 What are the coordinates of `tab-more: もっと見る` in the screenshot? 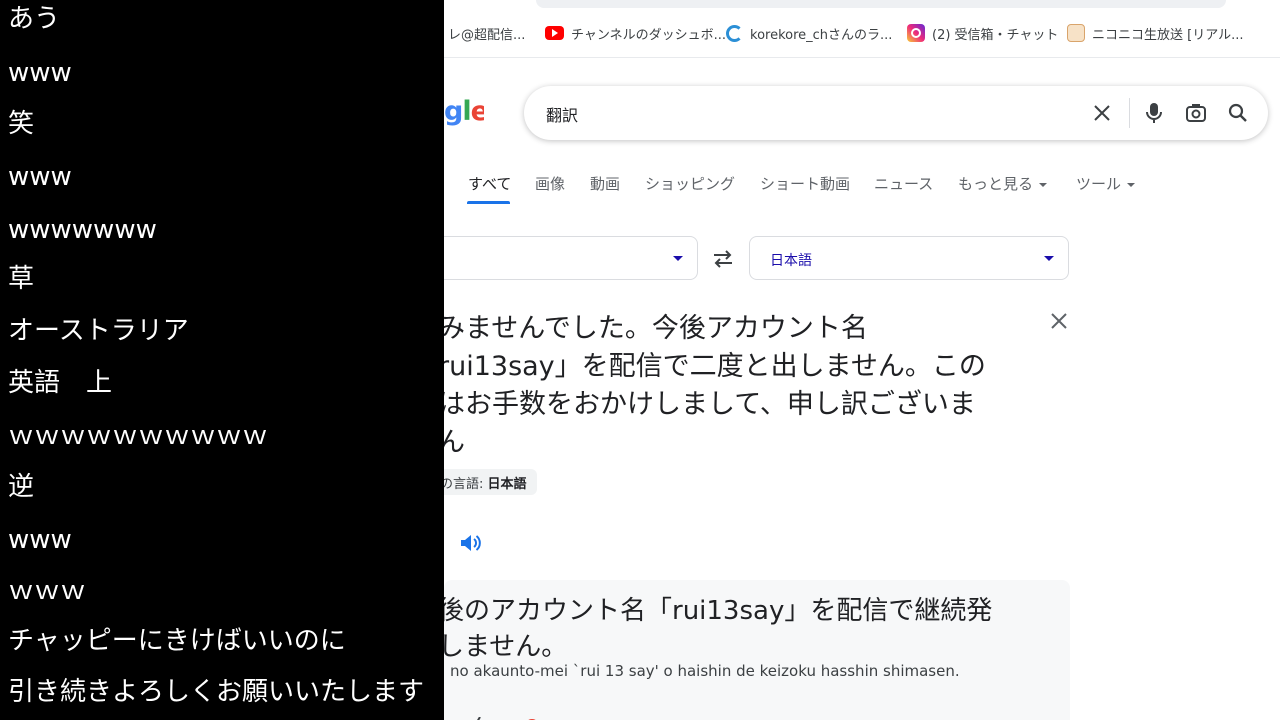 It's located at (1003, 183).